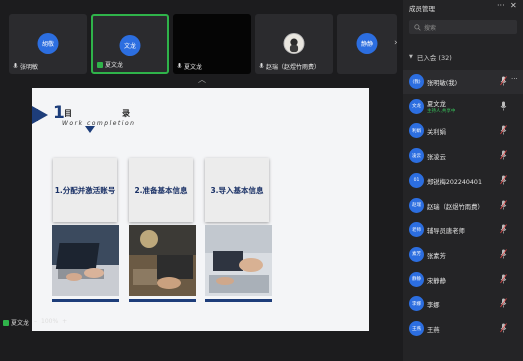  What do you see at coordinates (416, 180) in the screenshot?
I see `avatar: 01` at bounding box center [416, 180].